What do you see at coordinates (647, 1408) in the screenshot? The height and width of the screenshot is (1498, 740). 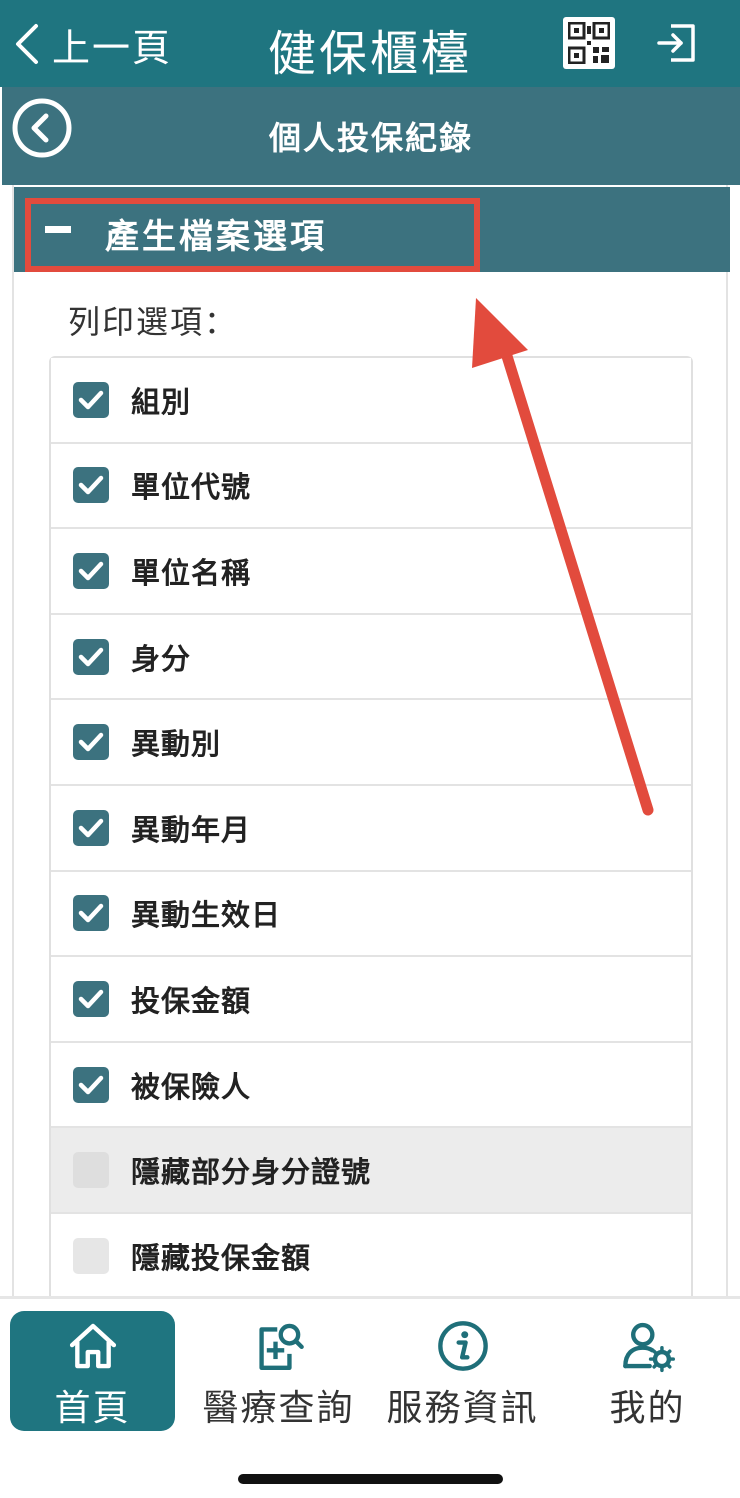 I see `nav-label: 我的` at bounding box center [647, 1408].